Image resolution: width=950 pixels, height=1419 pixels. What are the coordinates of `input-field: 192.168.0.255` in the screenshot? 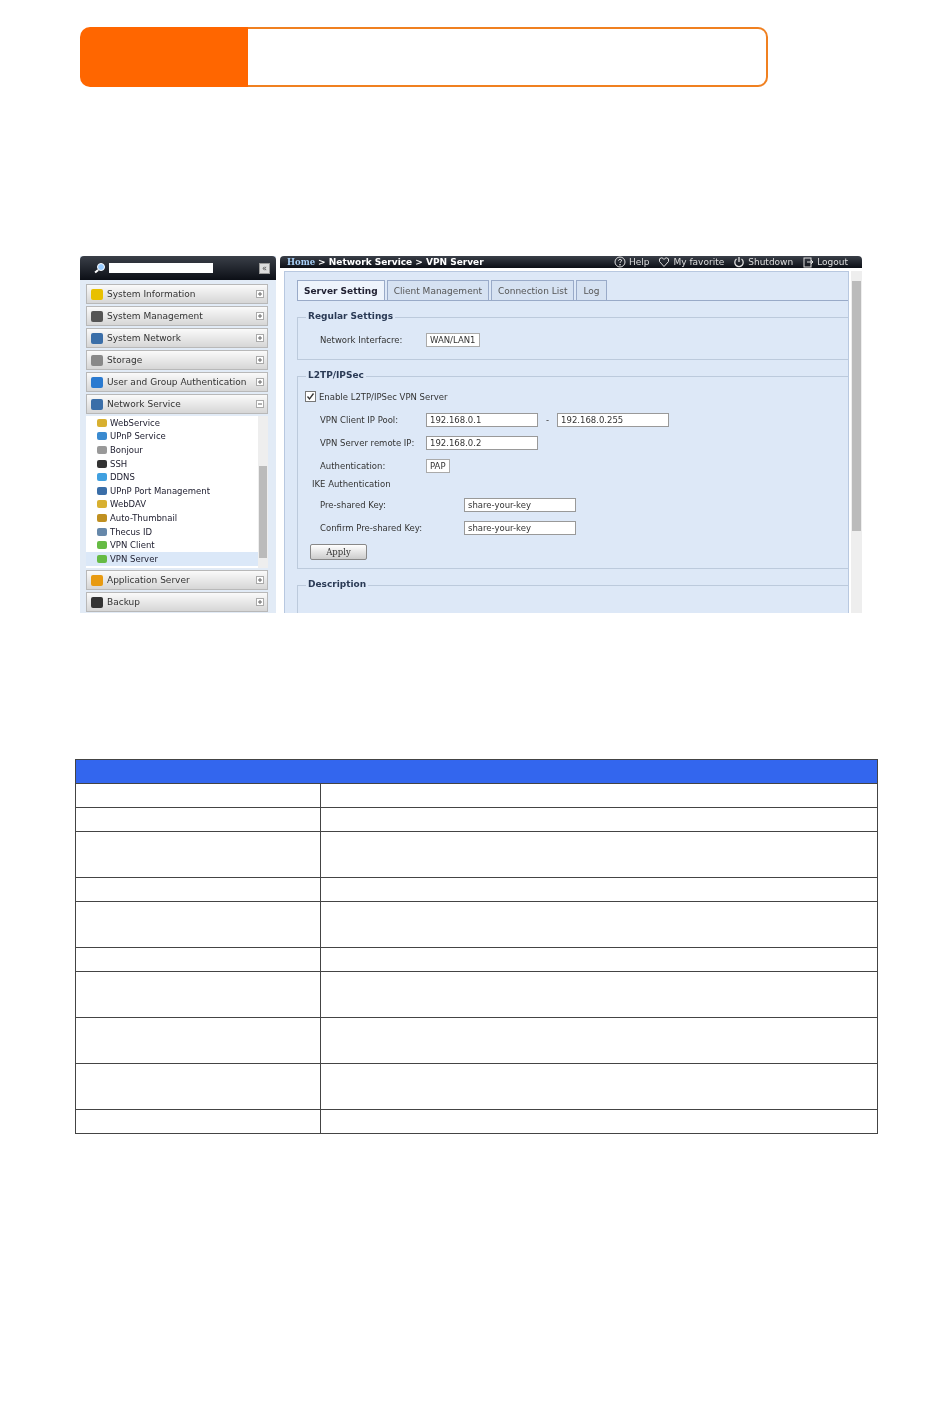 It's located at (613, 419).